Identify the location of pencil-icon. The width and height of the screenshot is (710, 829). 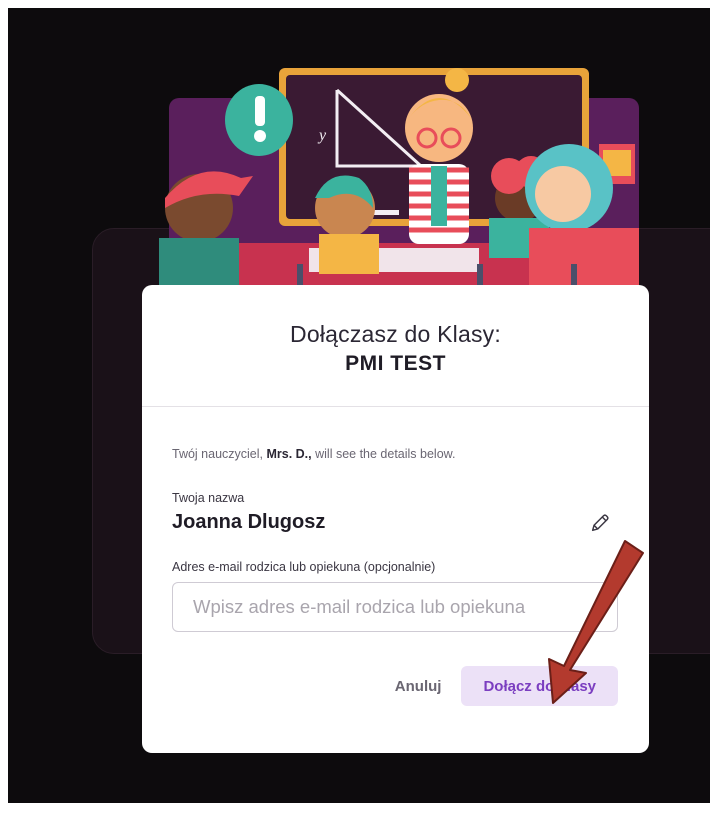
(600, 523).